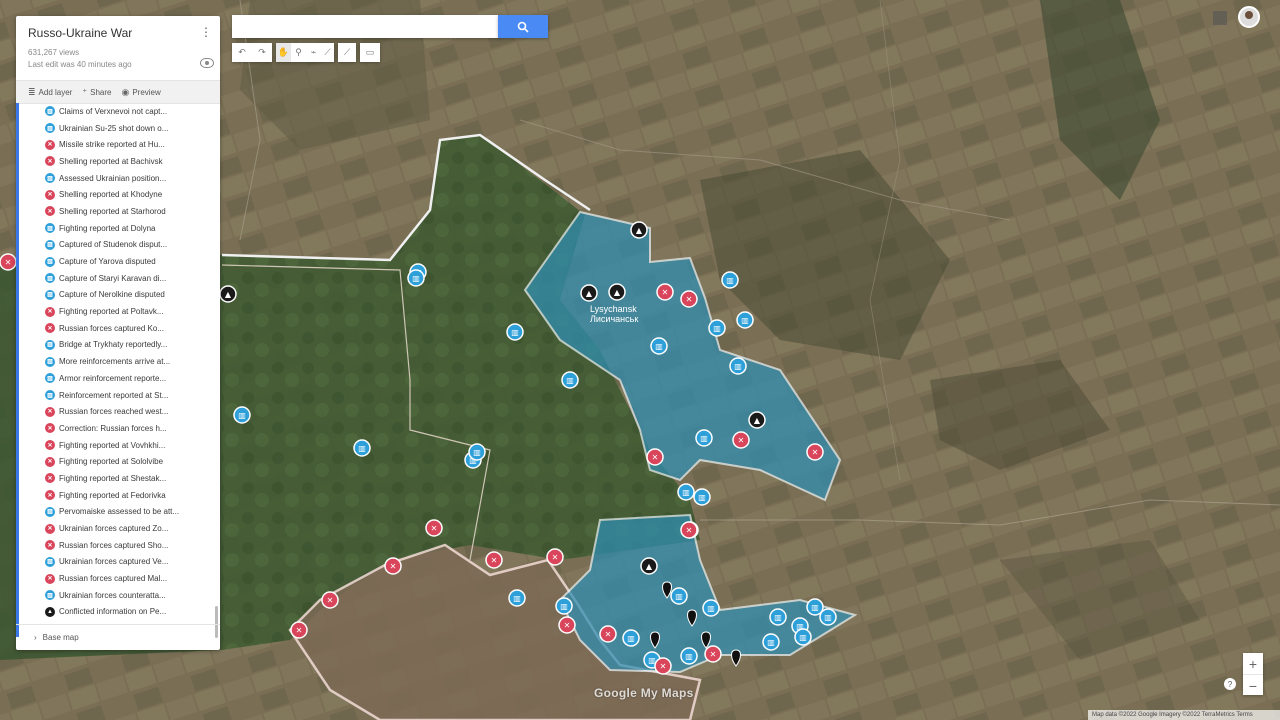 The height and width of the screenshot is (720, 1280). I want to click on preview-button: ◉ Preview, so click(140, 92).